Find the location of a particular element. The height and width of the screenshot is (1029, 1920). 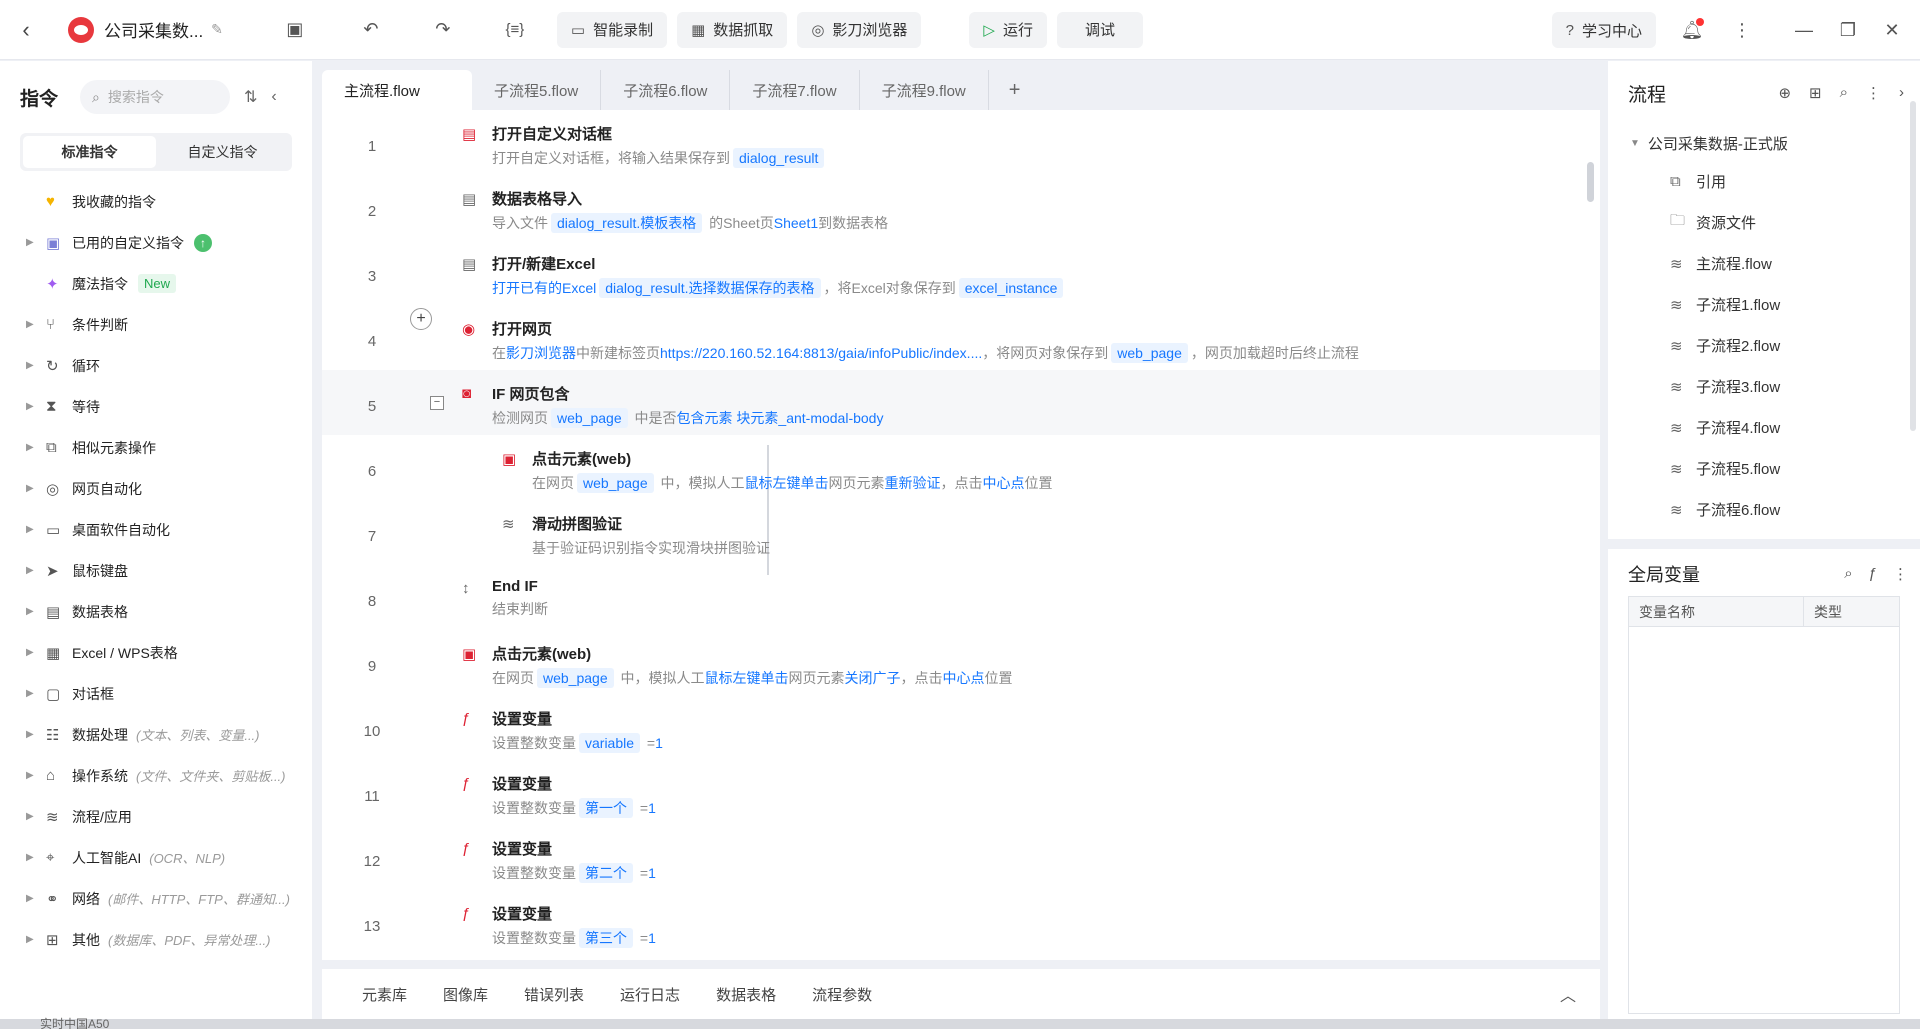

command-category-item: ▶ ⧗ 等待 is located at coordinates (156, 406).